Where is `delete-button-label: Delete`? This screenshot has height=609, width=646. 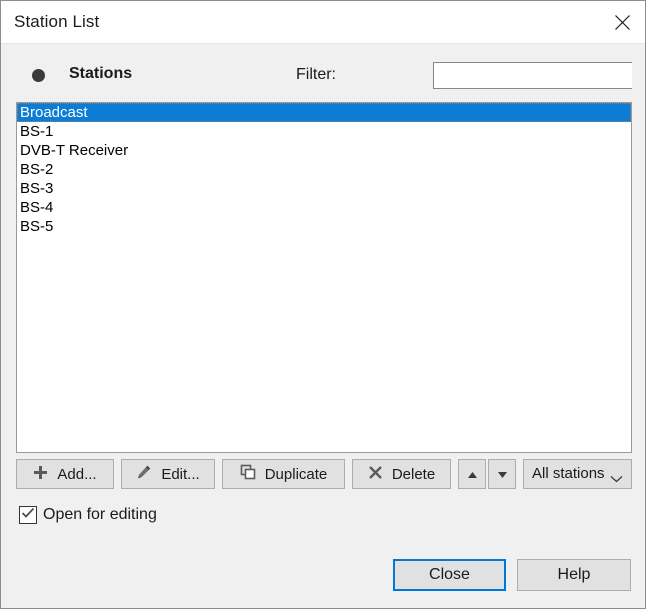
delete-button-label: Delete is located at coordinates (413, 474).